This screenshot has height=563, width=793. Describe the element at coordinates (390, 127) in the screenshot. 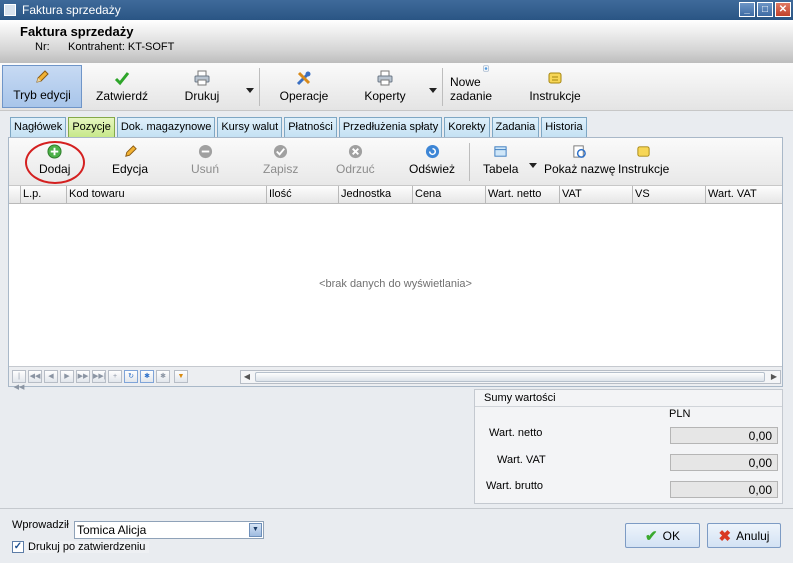

I see `tab-payment-extensions: Przedłużenia spłaty` at that location.